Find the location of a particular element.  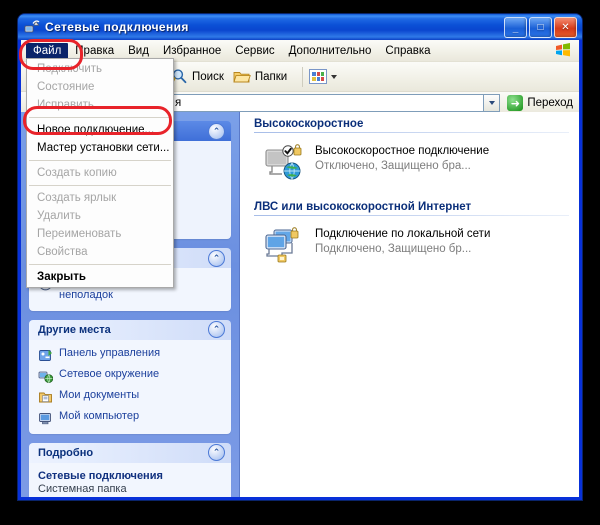

menu-help: Справка is located at coordinates (407, 51).